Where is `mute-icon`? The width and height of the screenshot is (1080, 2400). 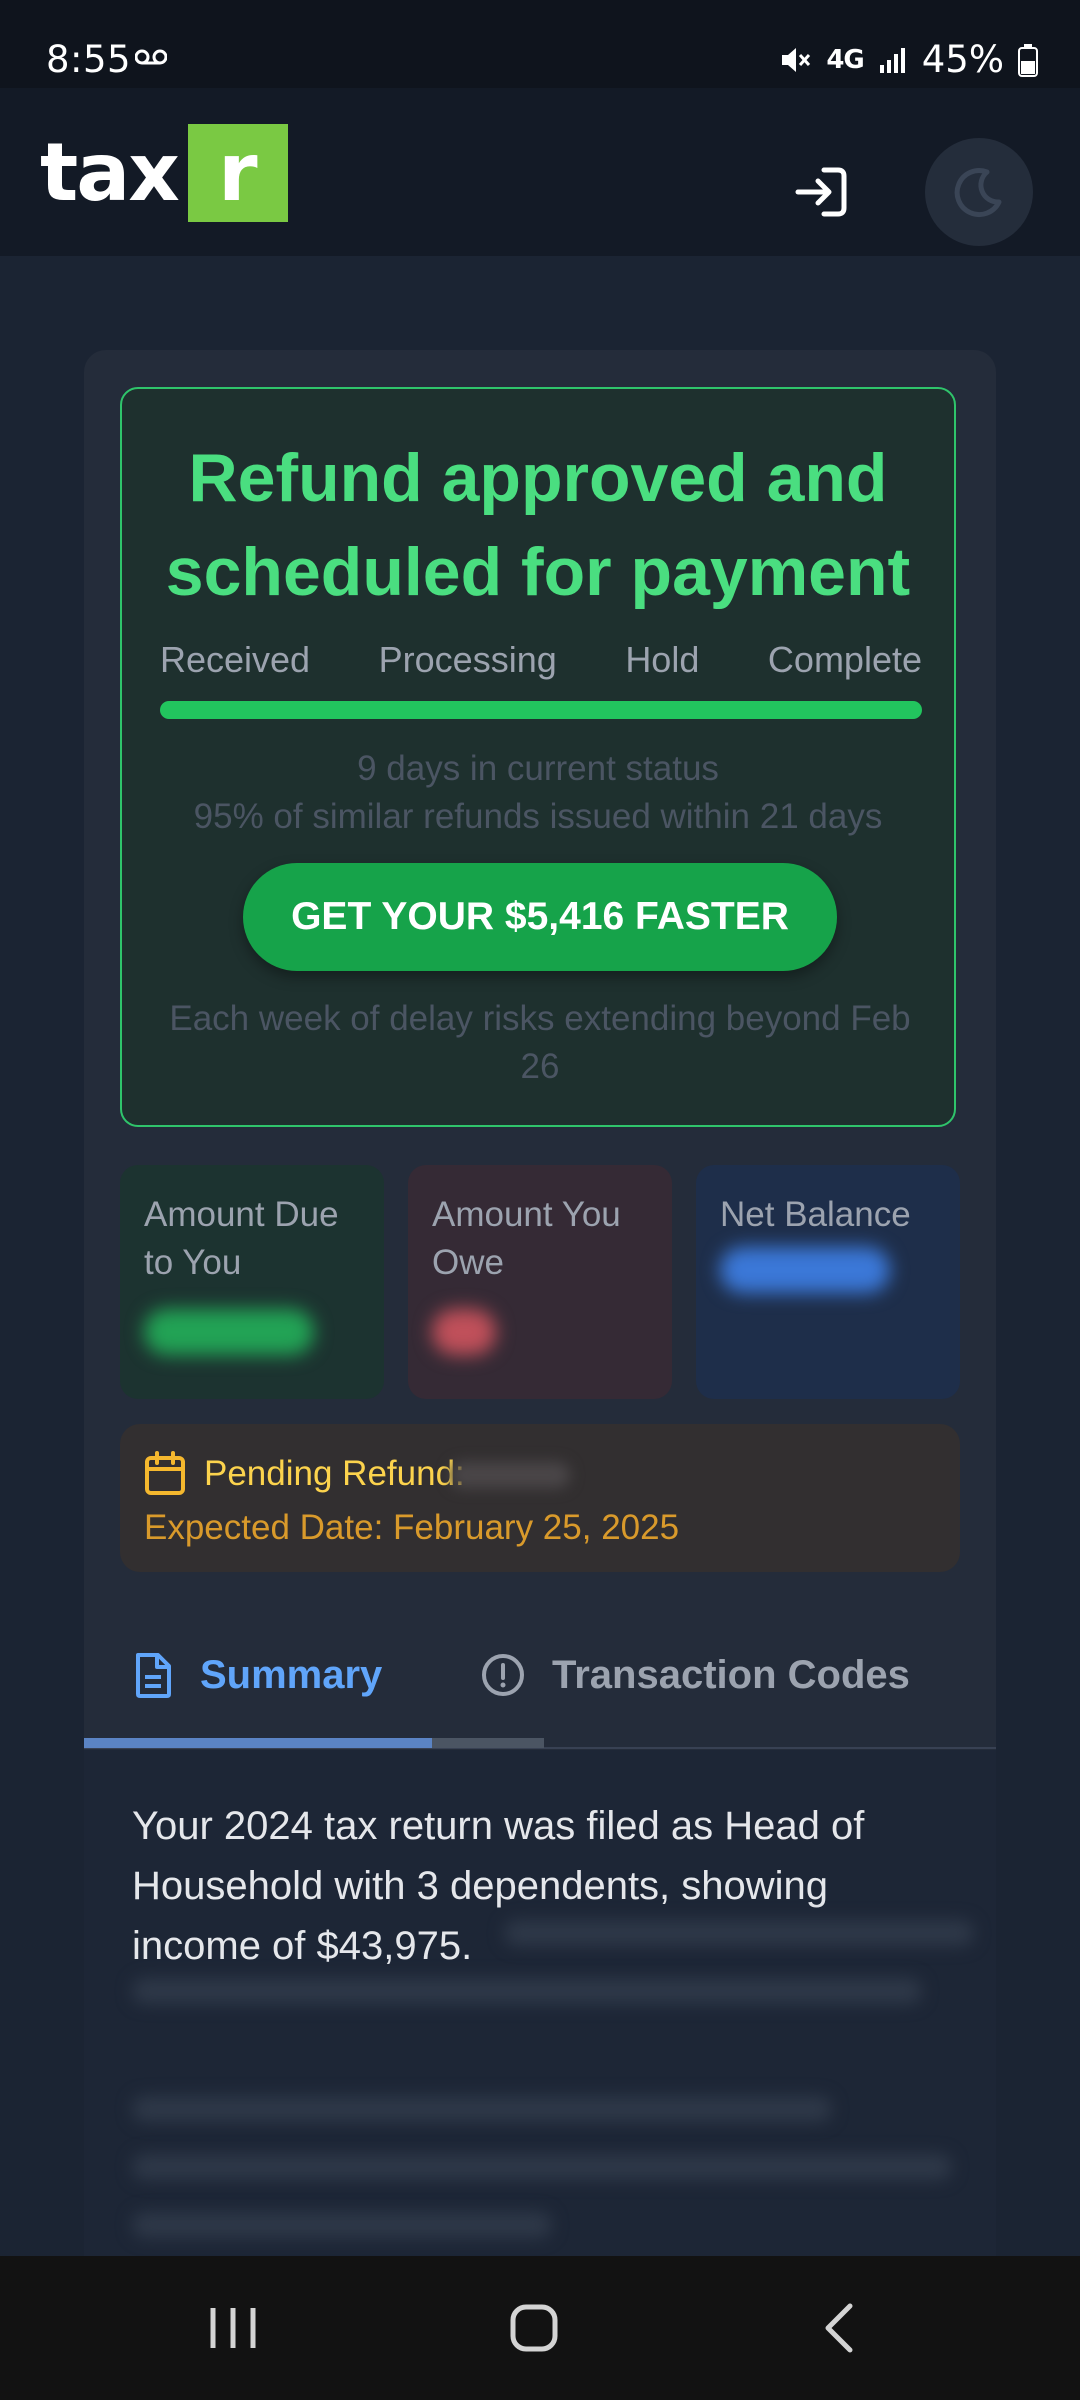 mute-icon is located at coordinates (796, 59).